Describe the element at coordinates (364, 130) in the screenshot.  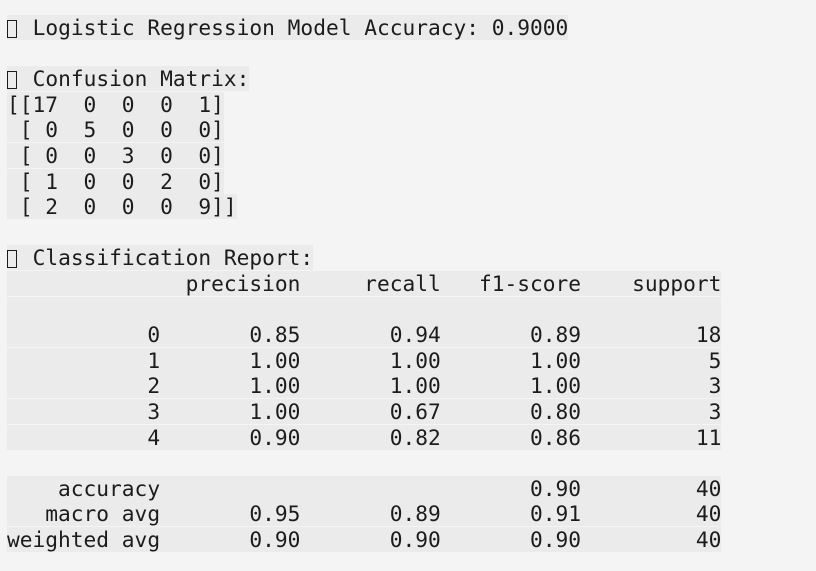
I see `confusion-matrix-row: [ 0 5 0 0 0]` at that location.